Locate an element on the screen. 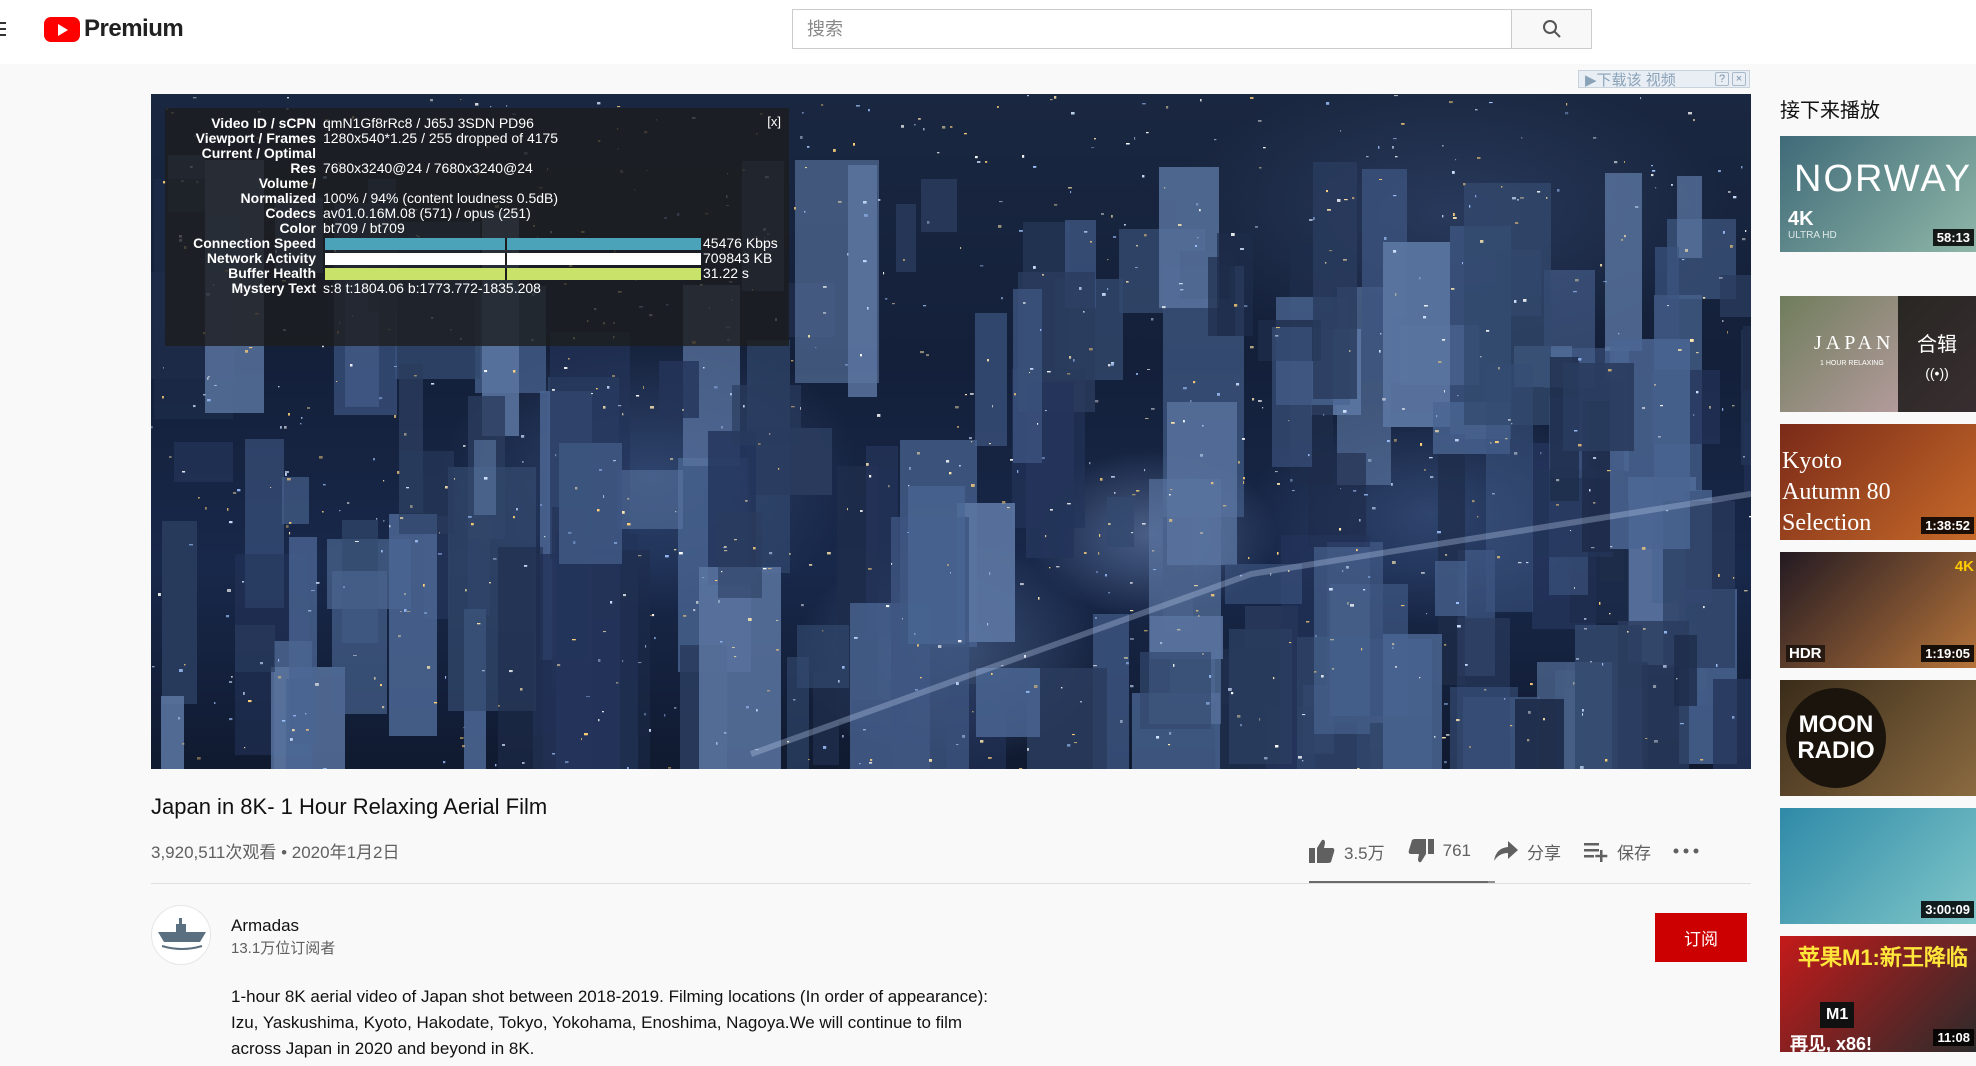 The width and height of the screenshot is (1976, 1066). more-actions-button is located at coordinates (1690, 851).